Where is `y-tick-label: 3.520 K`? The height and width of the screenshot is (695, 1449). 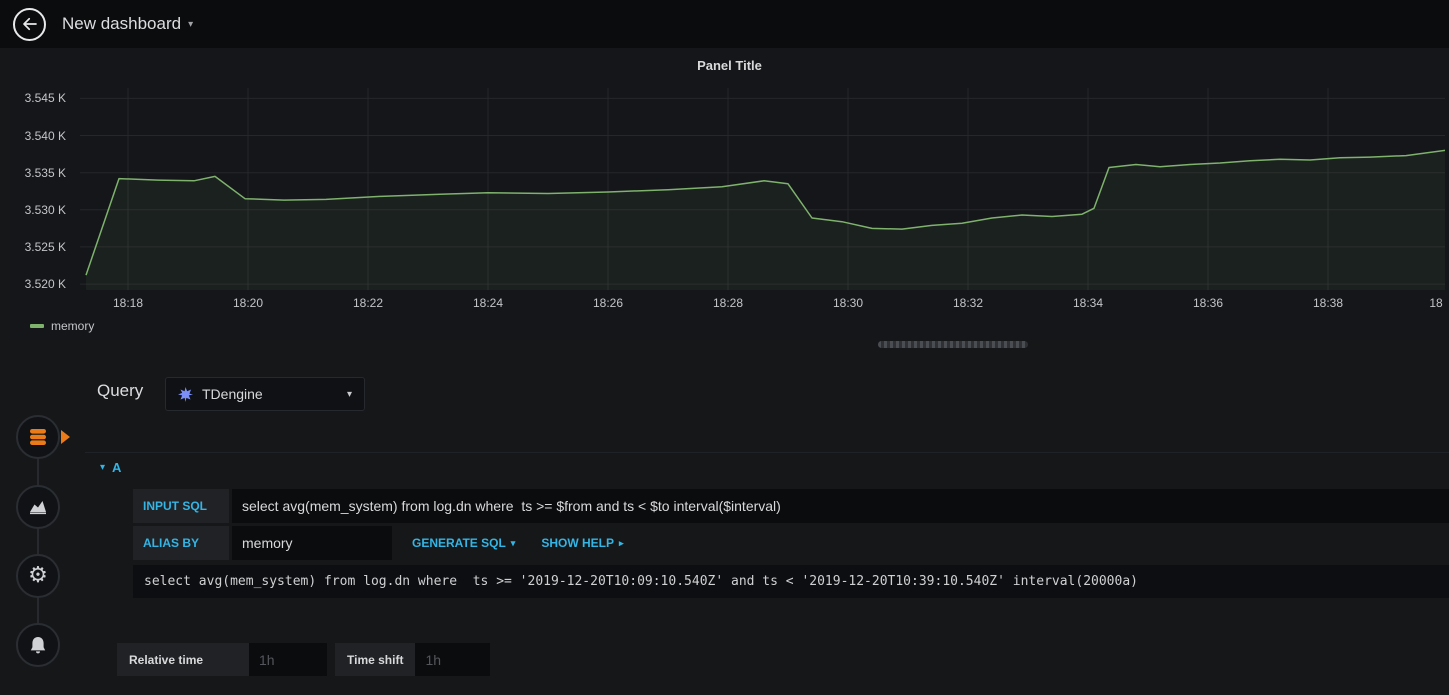 y-tick-label: 3.520 K is located at coordinates (45, 284).